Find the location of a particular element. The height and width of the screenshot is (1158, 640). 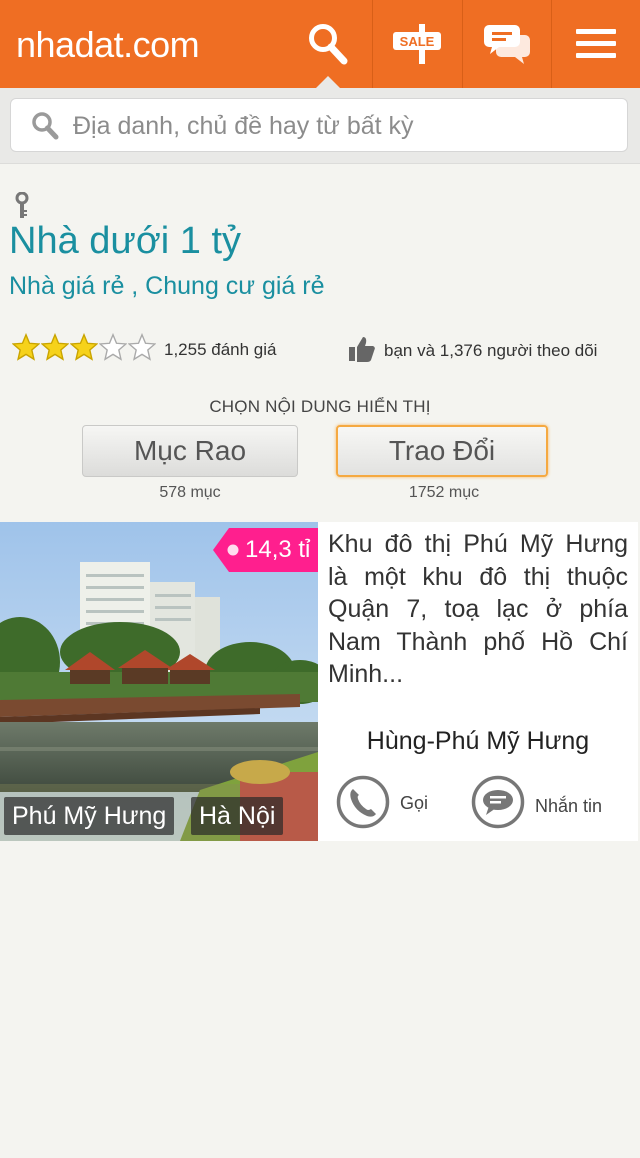

active-tab-caret is located at coordinates (328, 82).